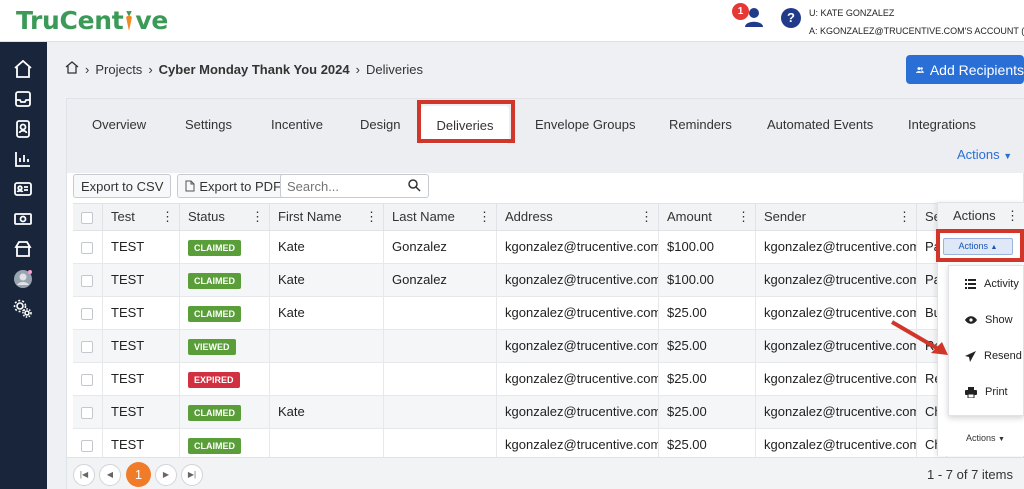  I want to click on tab-overview: Overview, so click(119, 124).